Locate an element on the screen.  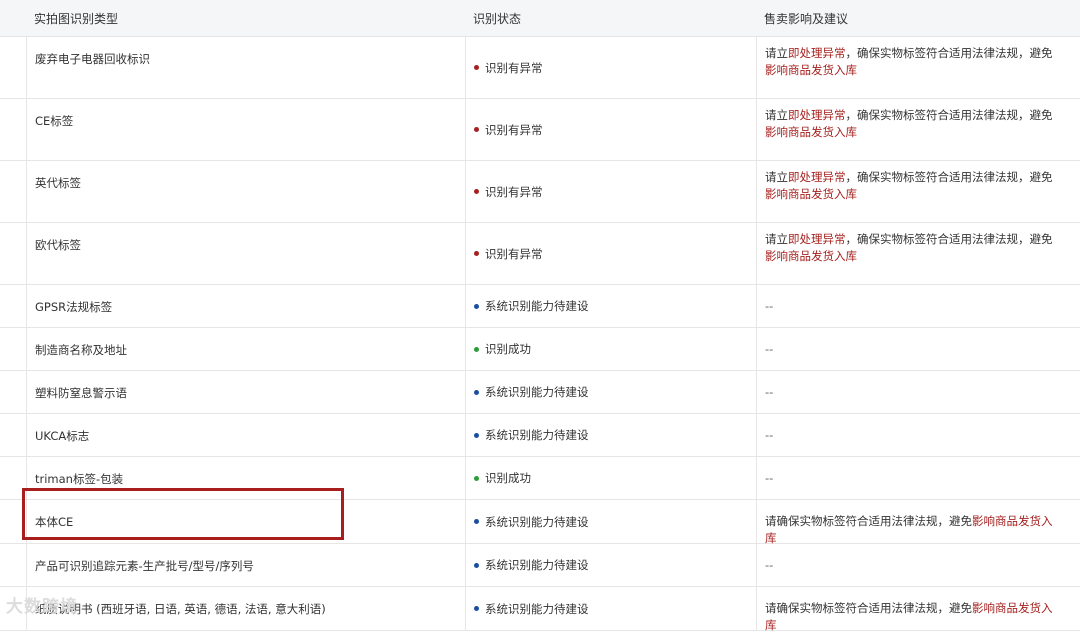
table-header: 实拍图识别类型 识别状态 售卖影响及建议 is located at coordinates (540, 18).